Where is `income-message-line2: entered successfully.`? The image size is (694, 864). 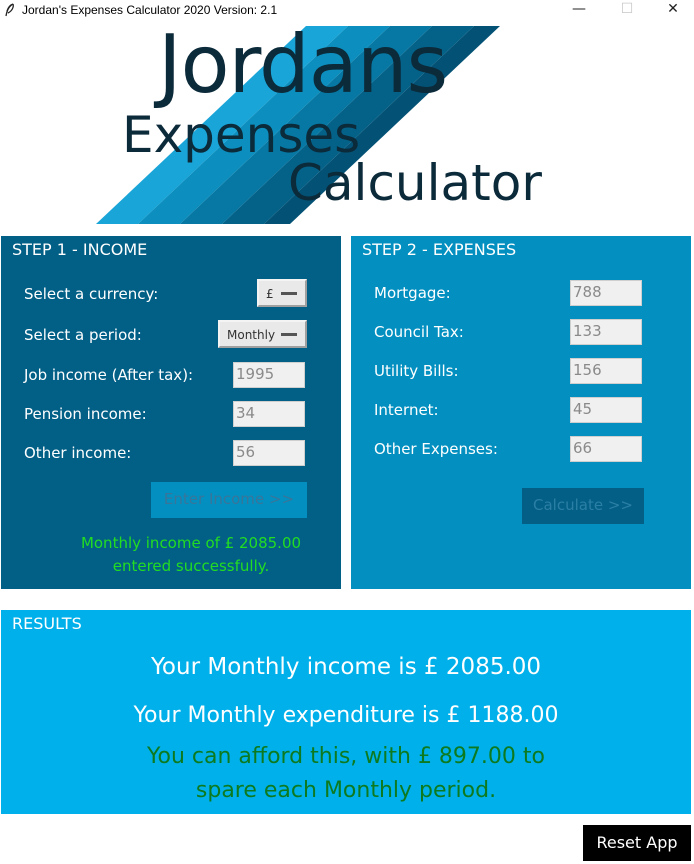
income-message-line2: entered successfully. is located at coordinates (191, 566).